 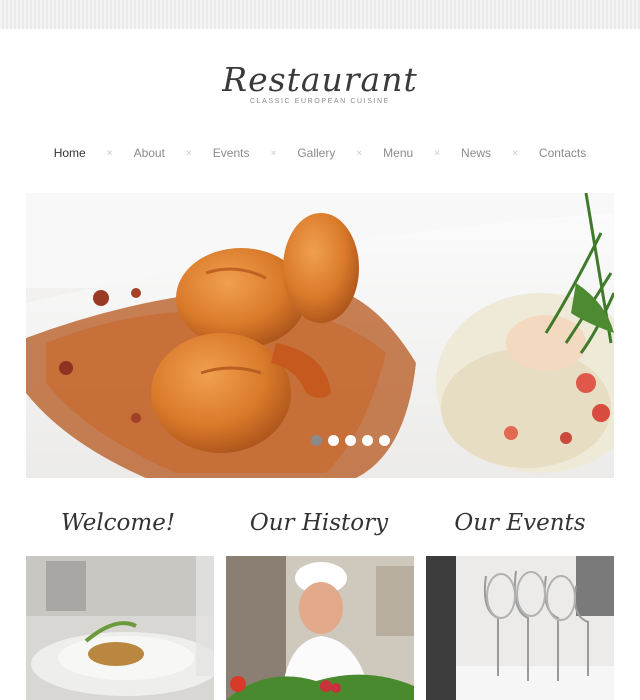 I want to click on section-title-events: Our Events, so click(x=520, y=523).